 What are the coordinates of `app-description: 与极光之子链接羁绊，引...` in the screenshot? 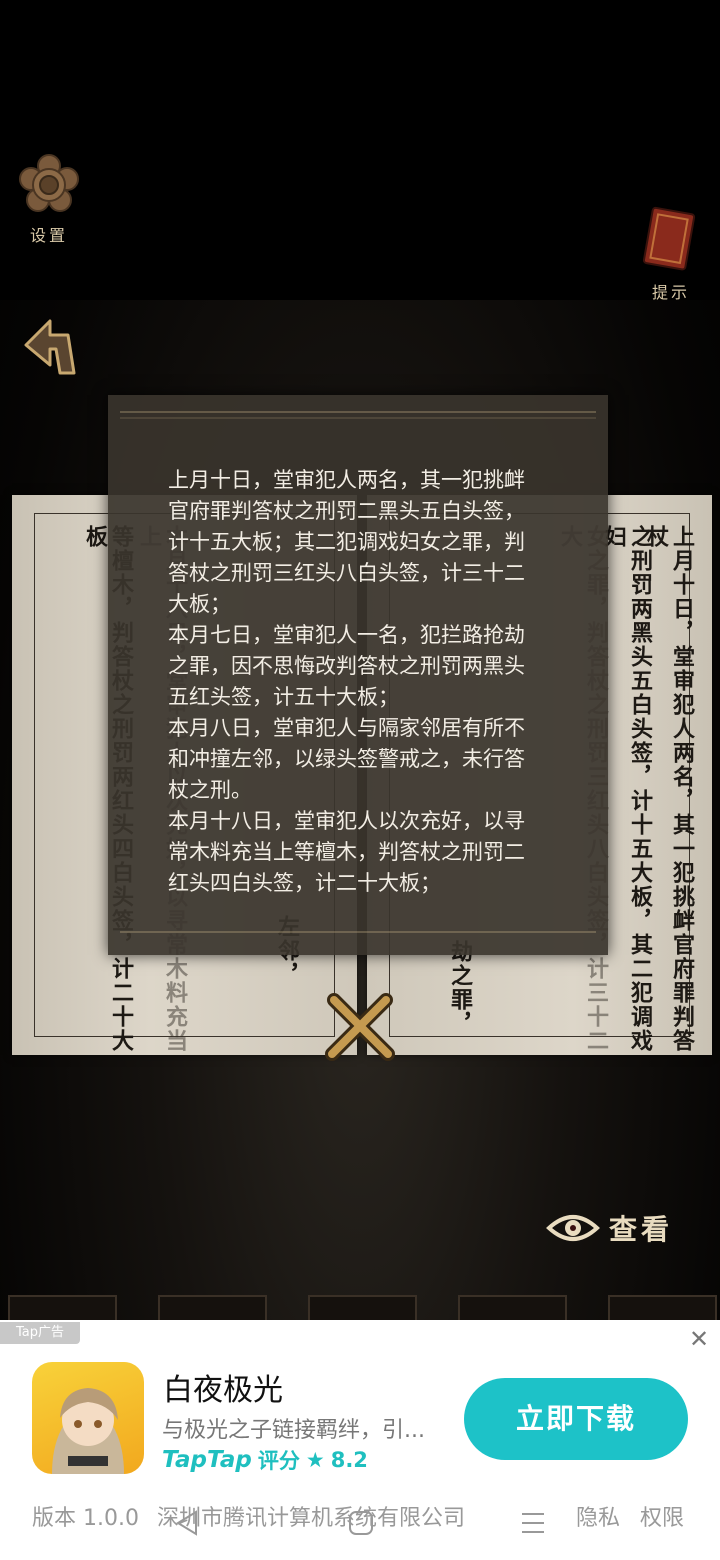 It's located at (293, 1430).